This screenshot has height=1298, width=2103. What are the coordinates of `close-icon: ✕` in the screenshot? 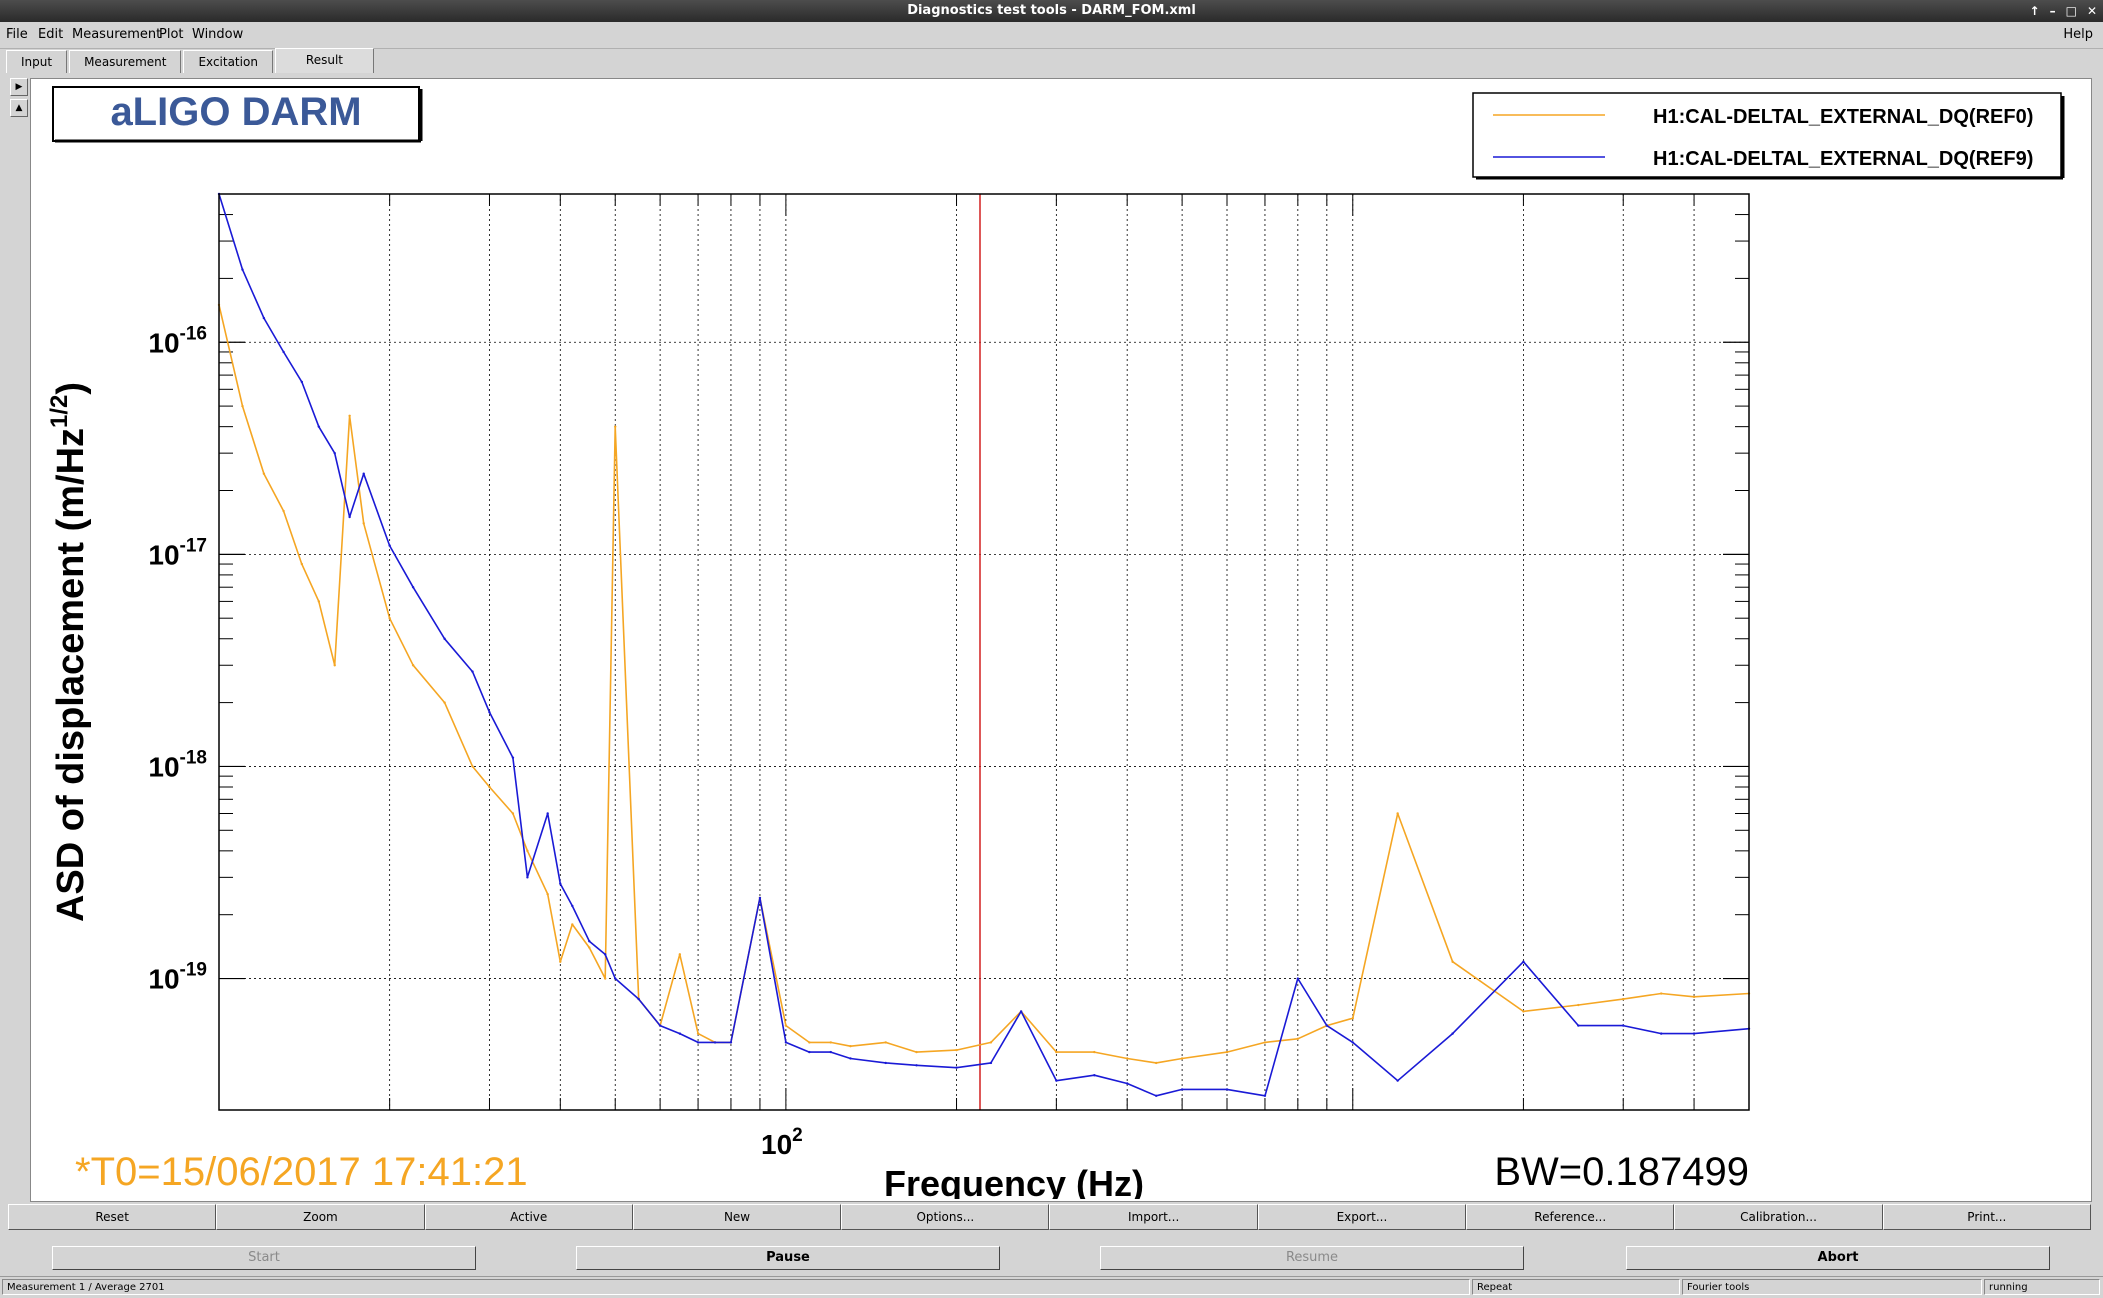 It's located at (2092, 11).